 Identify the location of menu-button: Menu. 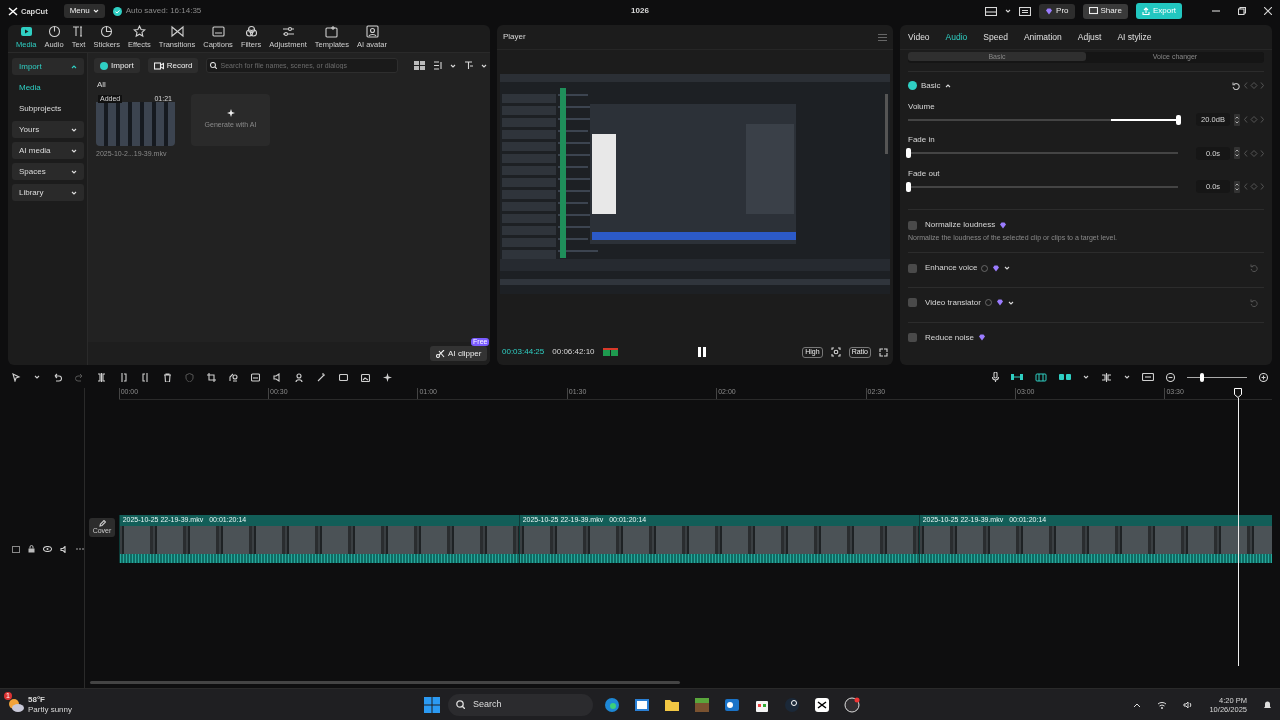
(84, 11).